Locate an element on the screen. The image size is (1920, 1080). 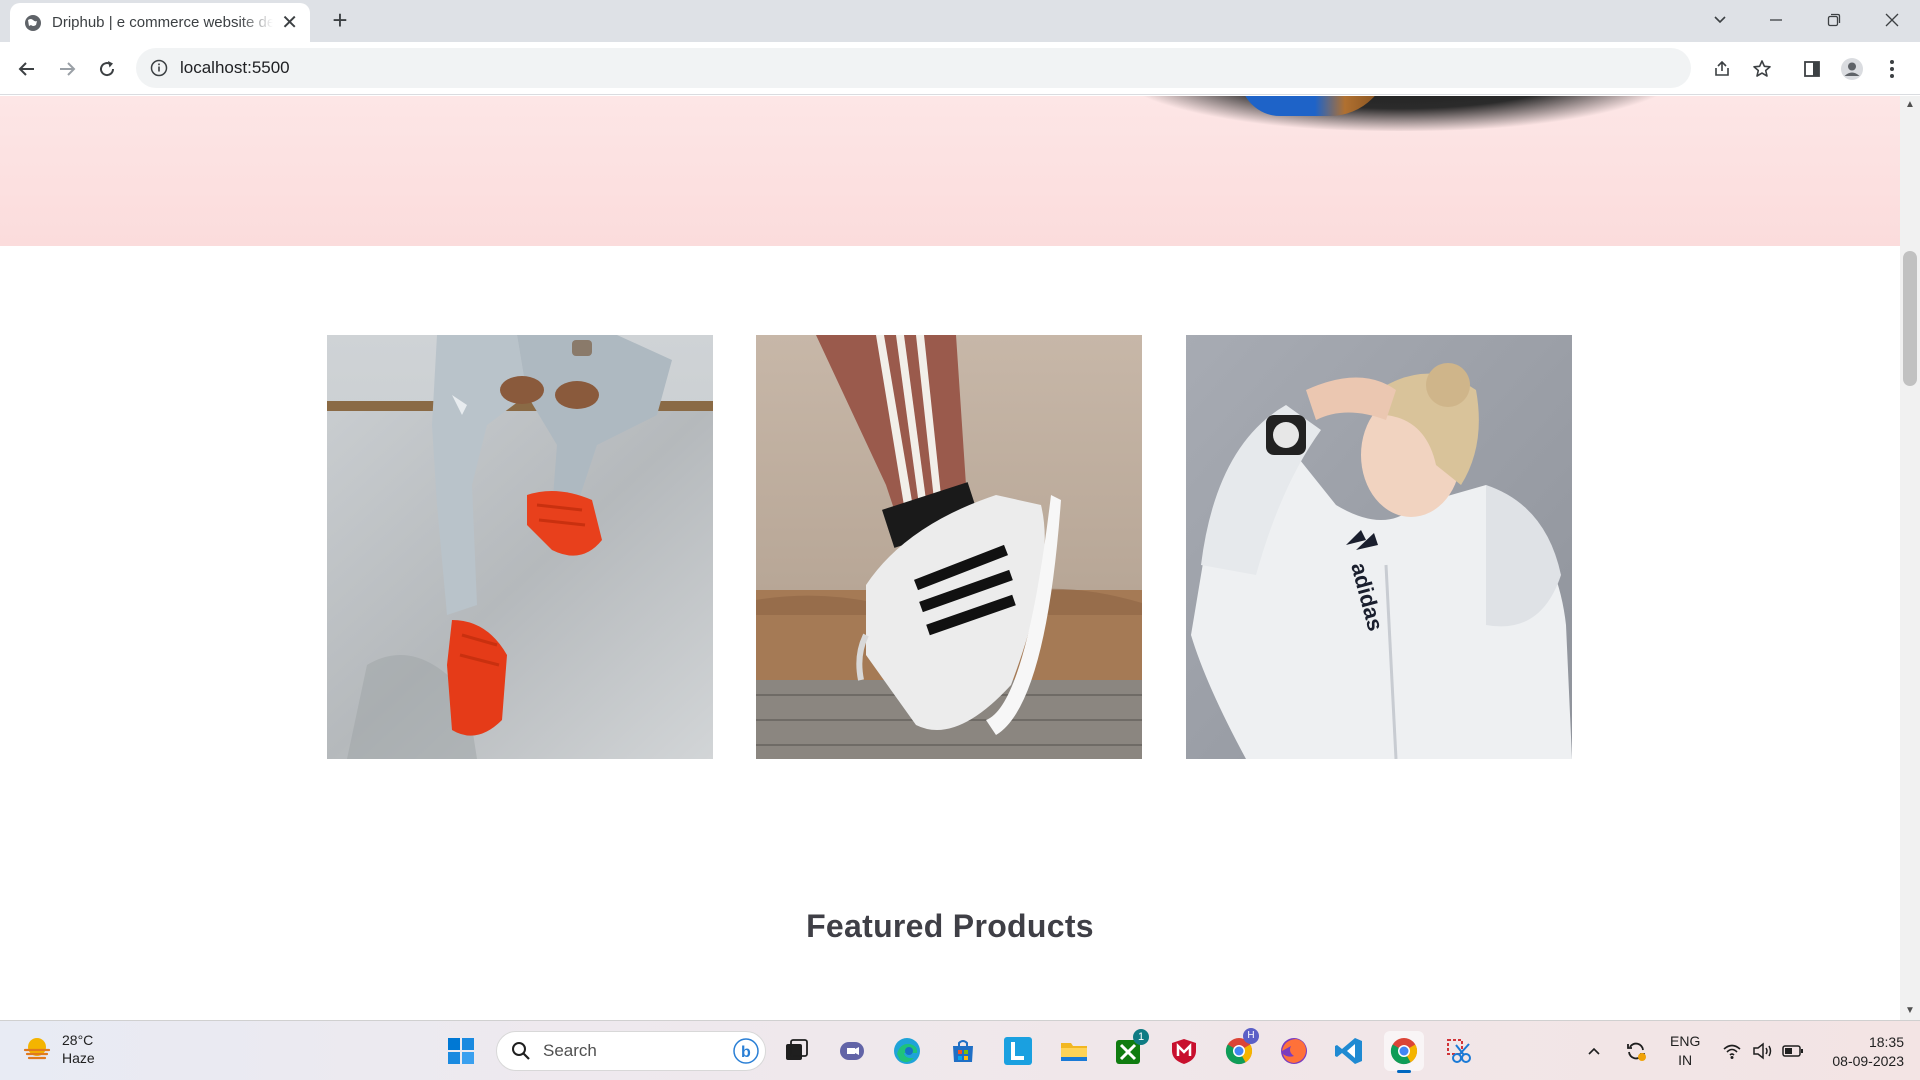
active-indicator is located at coordinates (1404, 1071).